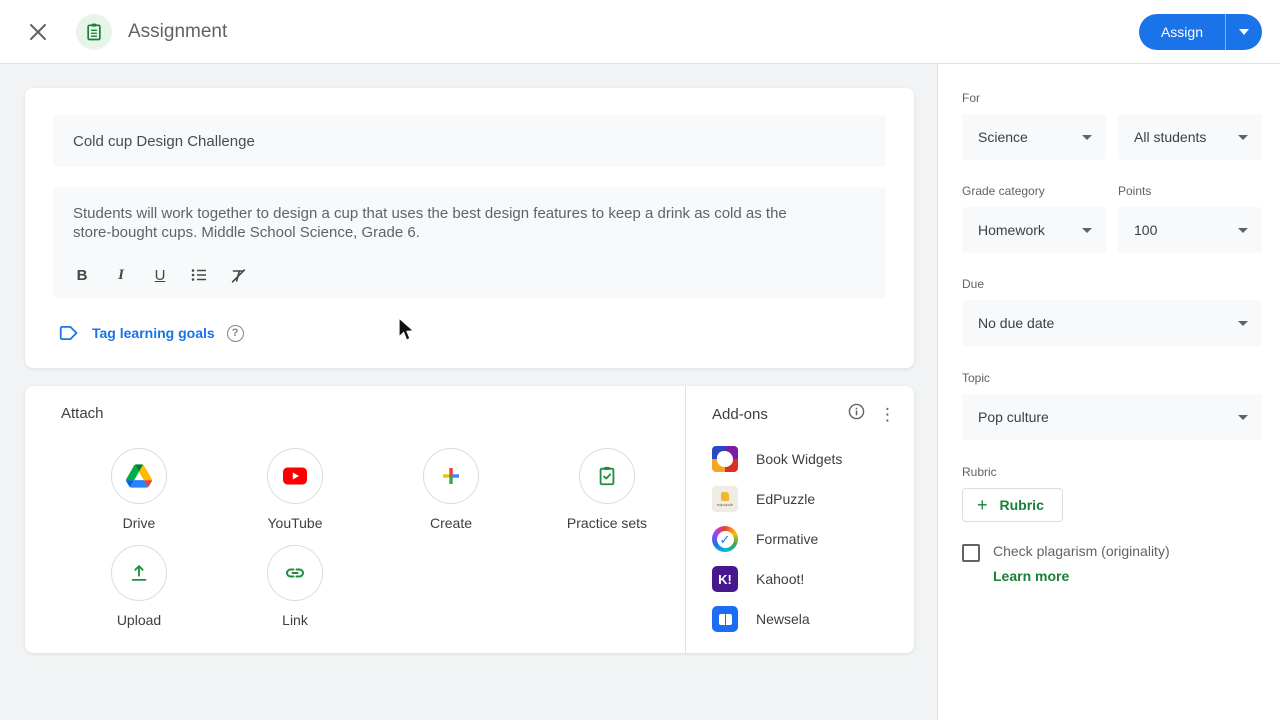  I want to click on tag-learning-goals-row: Tag learning goals ?, so click(469, 333).